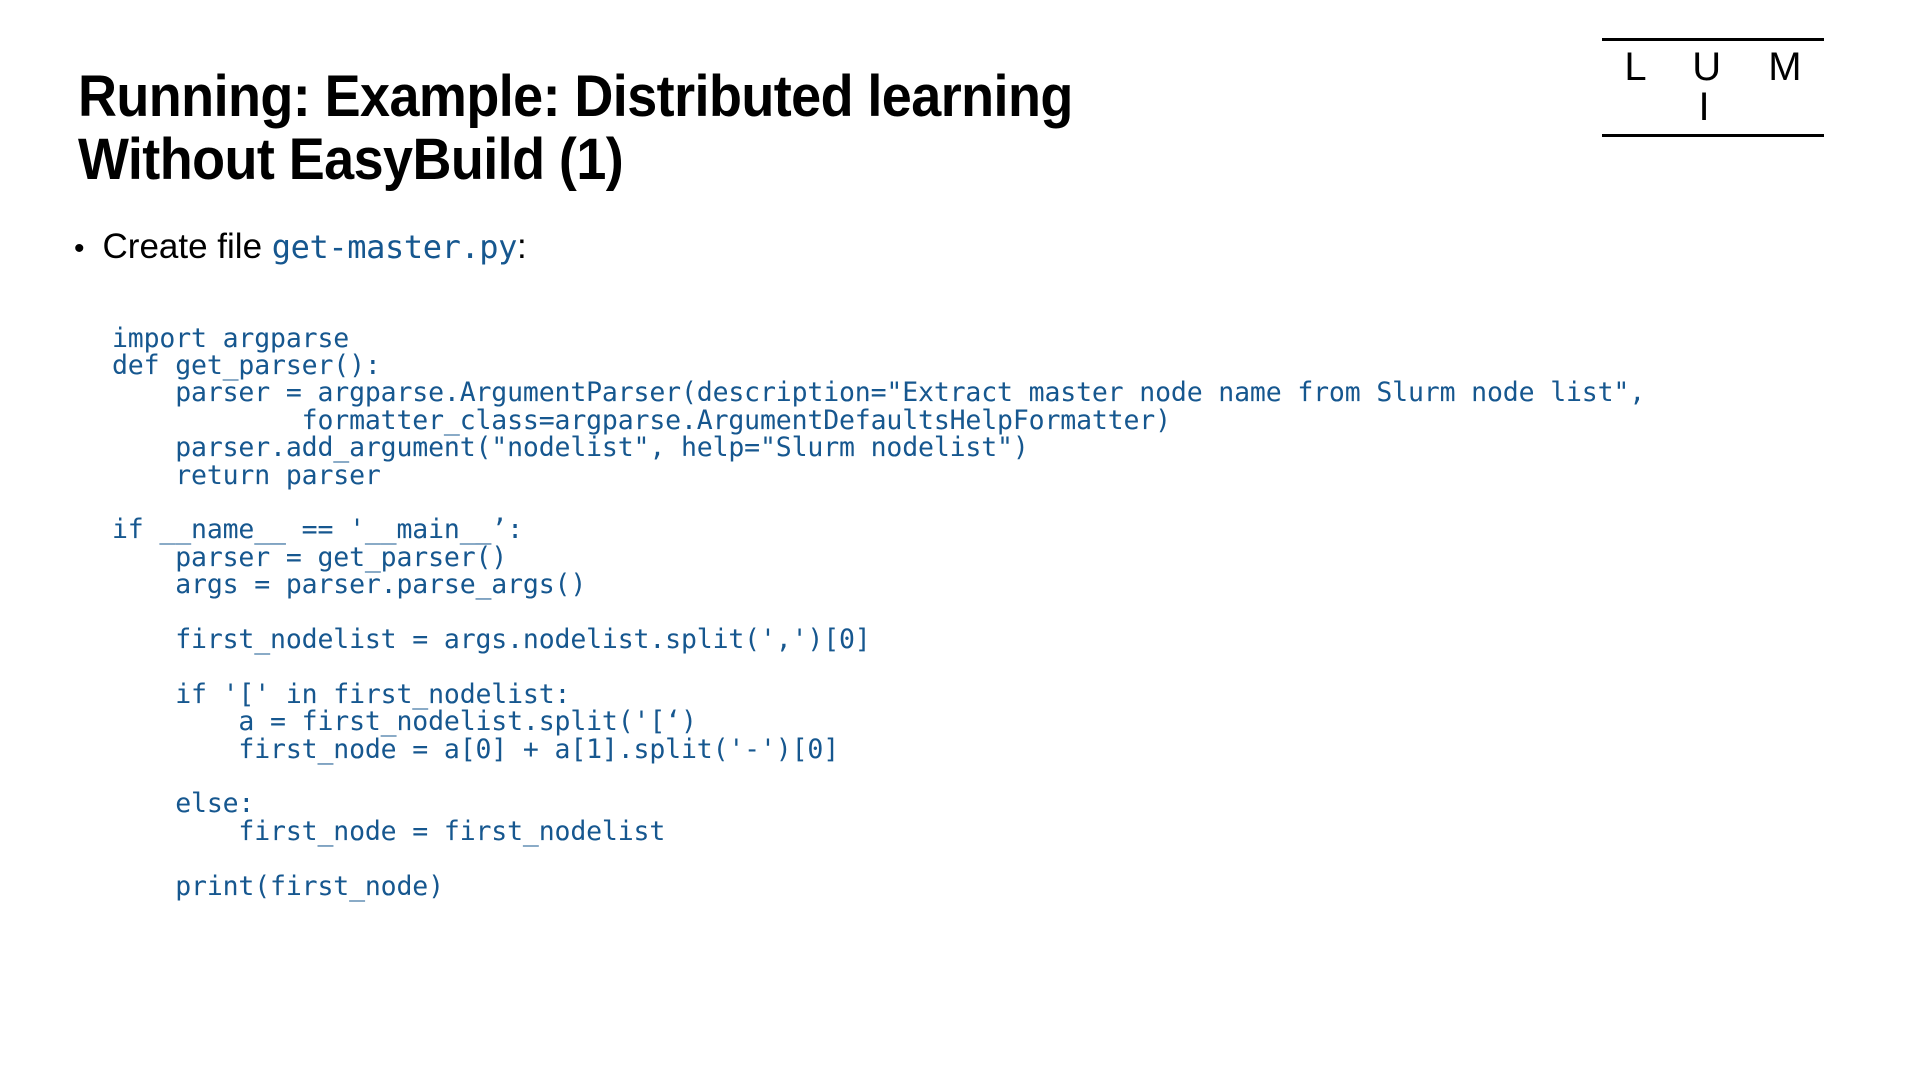 The width and height of the screenshot is (1920, 1080). I want to click on lumi-logo-text: L U M I, so click(1722, 87).